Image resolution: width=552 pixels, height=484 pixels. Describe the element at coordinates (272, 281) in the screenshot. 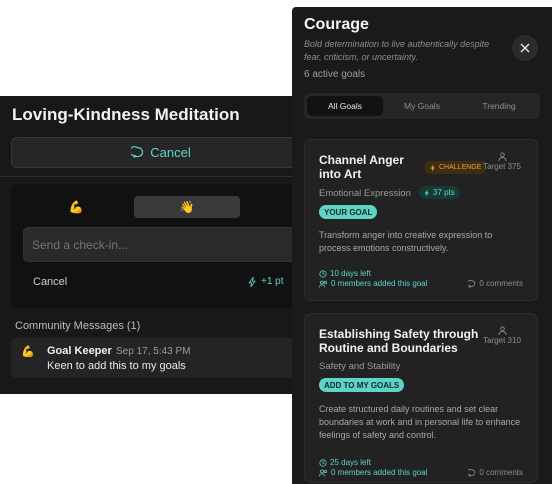

I see `checkin-points-label: +1 pt` at that location.